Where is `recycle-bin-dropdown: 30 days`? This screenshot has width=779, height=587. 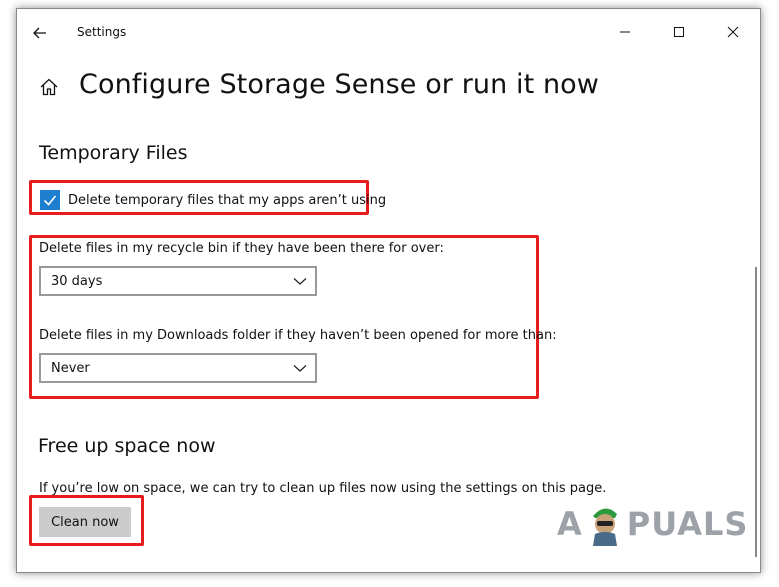
recycle-bin-dropdown: 30 days is located at coordinates (178, 281).